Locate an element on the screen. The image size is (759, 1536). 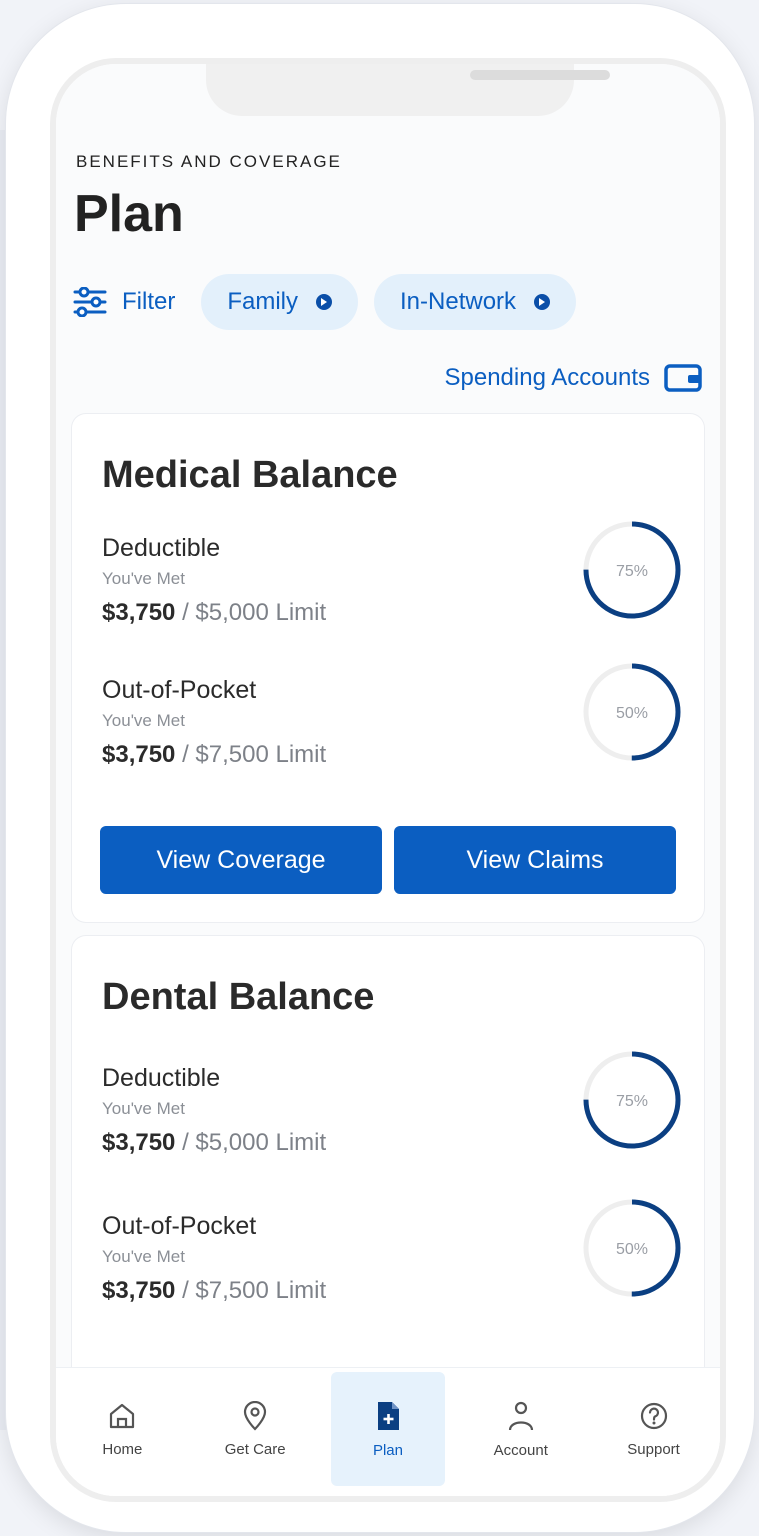
document-plus-icon is located at coordinates (388, 1415).